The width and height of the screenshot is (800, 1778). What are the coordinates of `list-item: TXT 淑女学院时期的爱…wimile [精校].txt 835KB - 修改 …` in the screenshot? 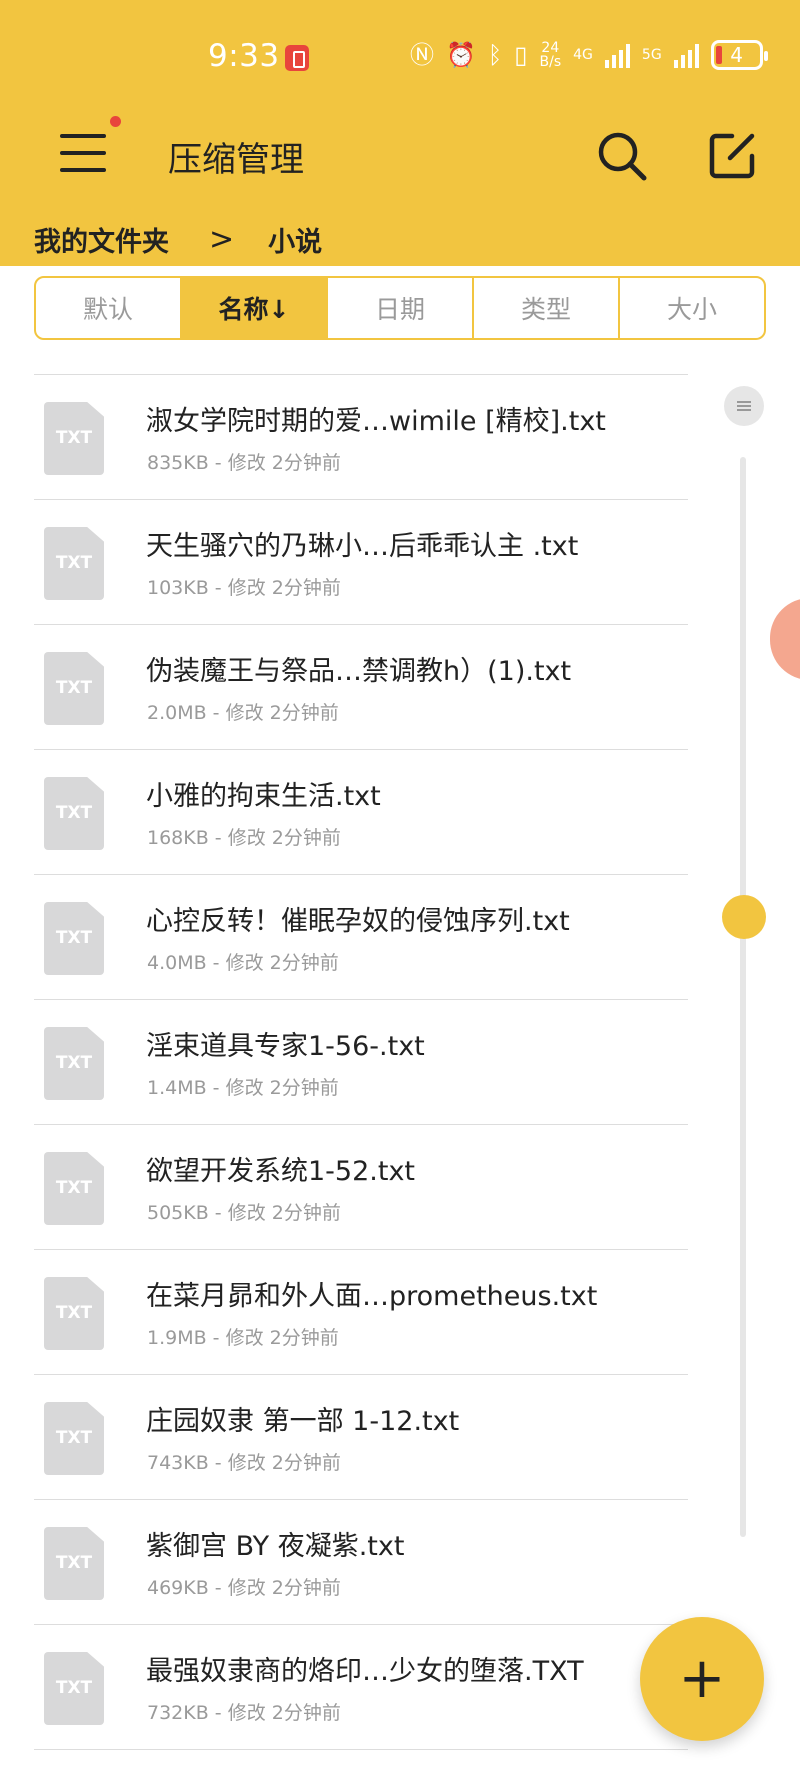 It's located at (361, 437).